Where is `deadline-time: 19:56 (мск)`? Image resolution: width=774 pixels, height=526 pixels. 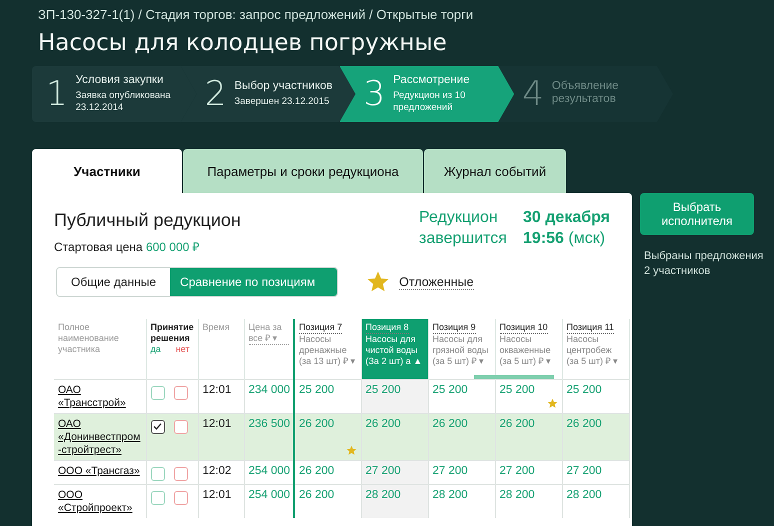 deadline-time: 19:56 (мск) is located at coordinates (564, 239).